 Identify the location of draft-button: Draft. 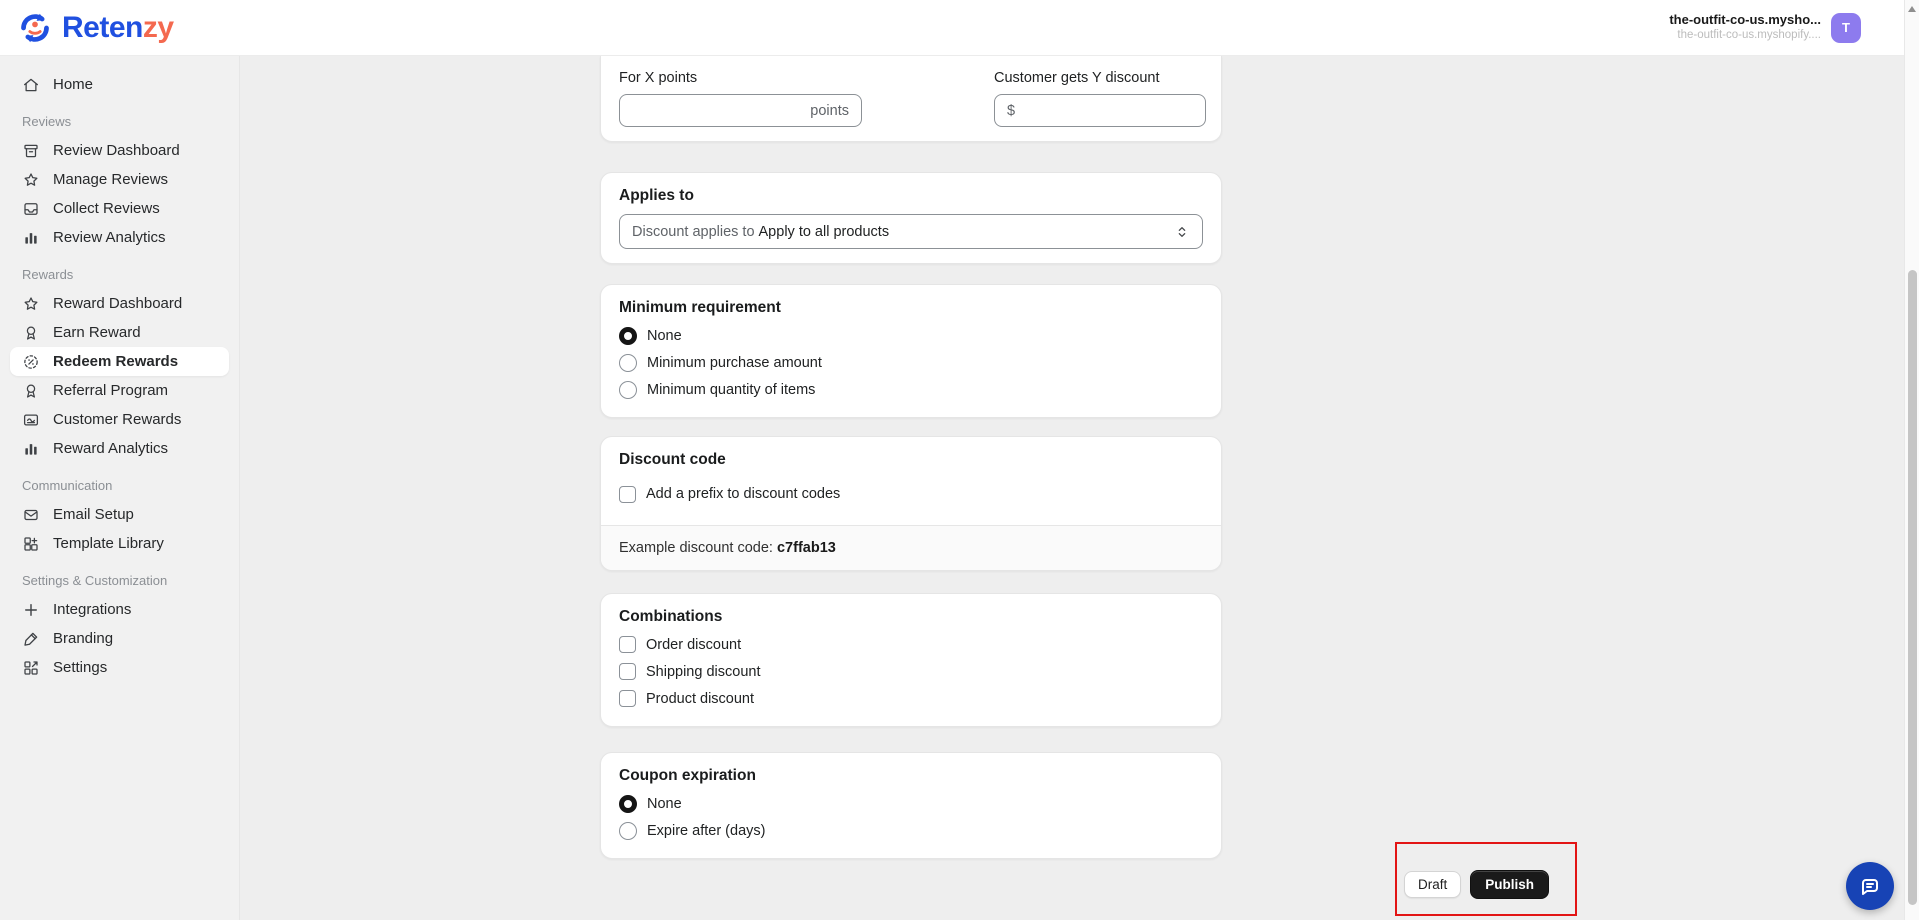
(1432, 884).